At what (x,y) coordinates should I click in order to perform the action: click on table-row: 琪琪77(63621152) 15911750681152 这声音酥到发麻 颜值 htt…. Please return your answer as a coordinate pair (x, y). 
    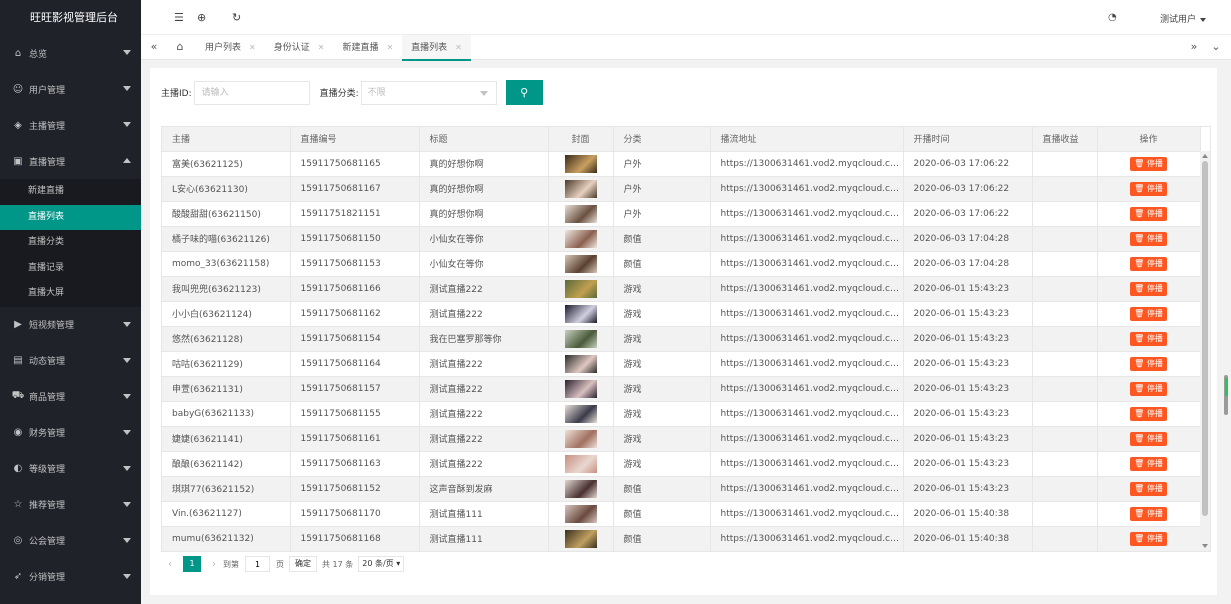
    Looking at the image, I should click on (681, 489).